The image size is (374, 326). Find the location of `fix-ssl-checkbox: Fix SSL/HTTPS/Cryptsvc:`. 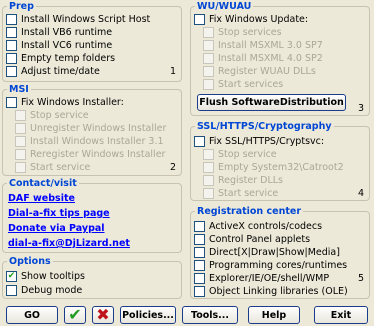

fix-ssl-checkbox: Fix SSL/HTTPS/Cryptsvc: is located at coordinates (259, 141).